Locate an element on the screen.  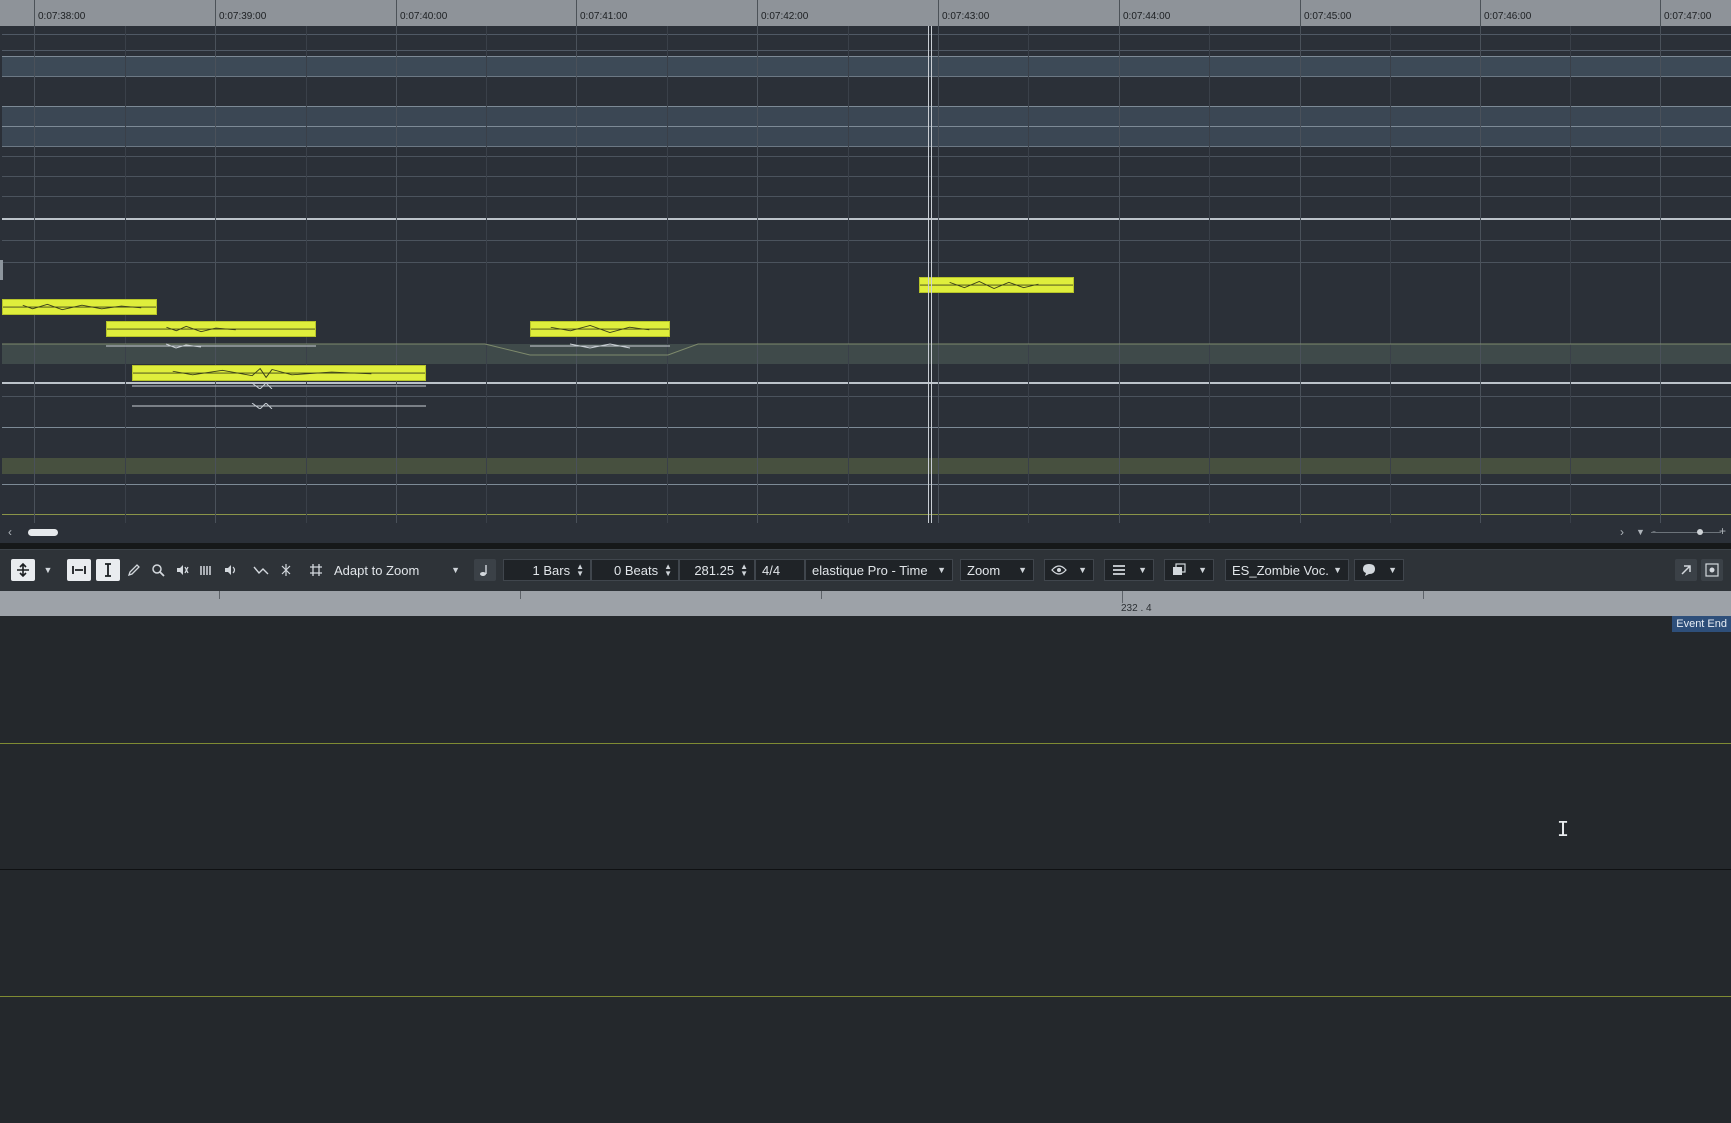
length-beats-value: 0 Beats is located at coordinates (636, 570).